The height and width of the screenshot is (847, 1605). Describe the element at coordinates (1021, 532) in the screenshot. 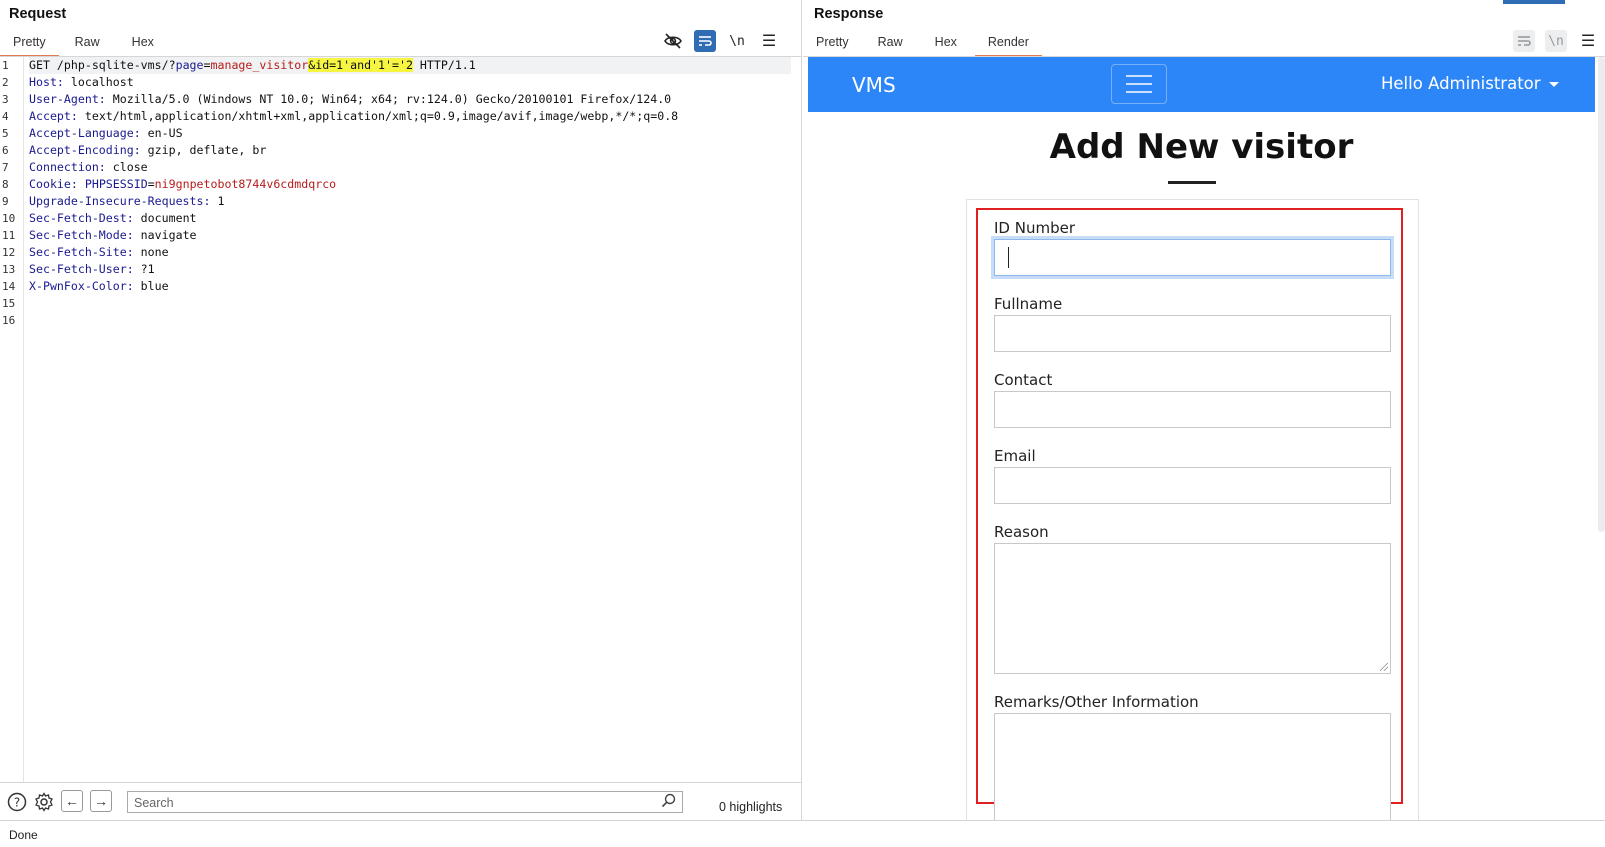

I see `reason-label: Reason` at that location.